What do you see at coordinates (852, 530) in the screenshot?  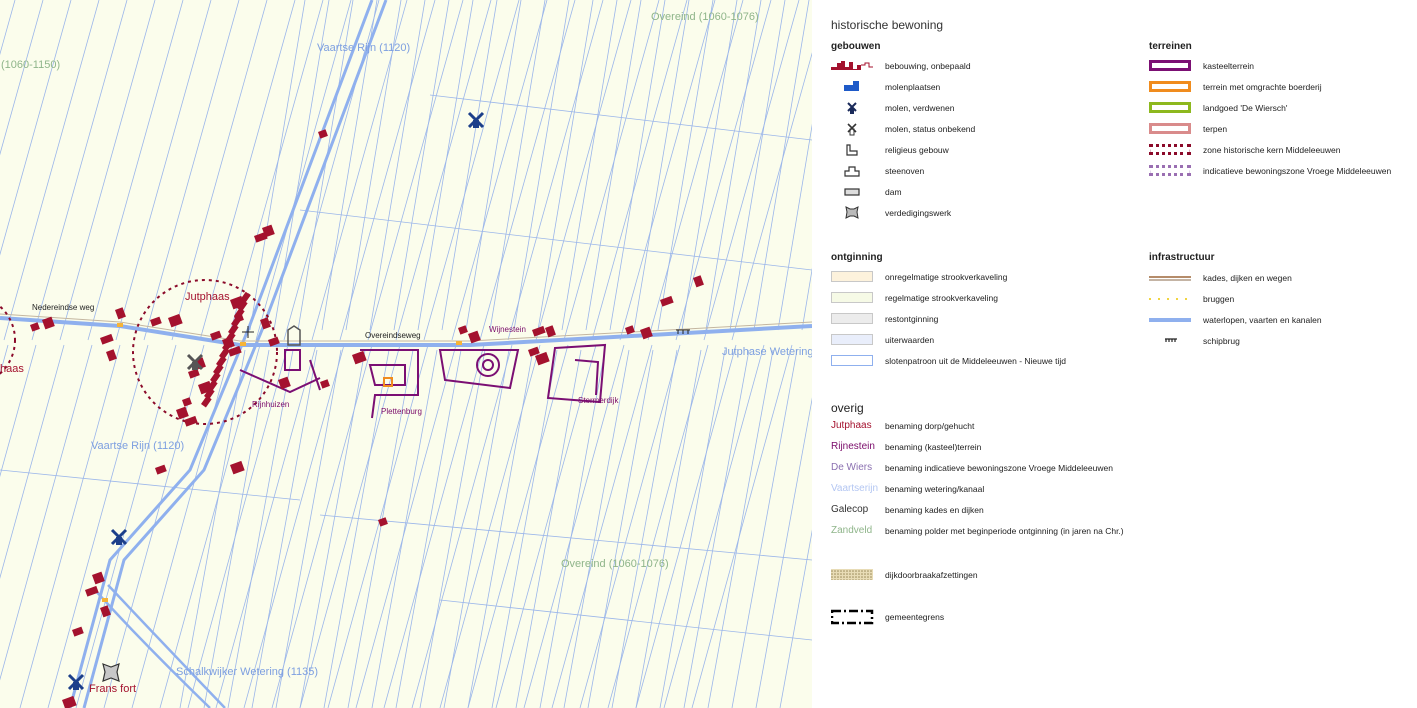 I see `name-style-sample: Zandveld` at bounding box center [852, 530].